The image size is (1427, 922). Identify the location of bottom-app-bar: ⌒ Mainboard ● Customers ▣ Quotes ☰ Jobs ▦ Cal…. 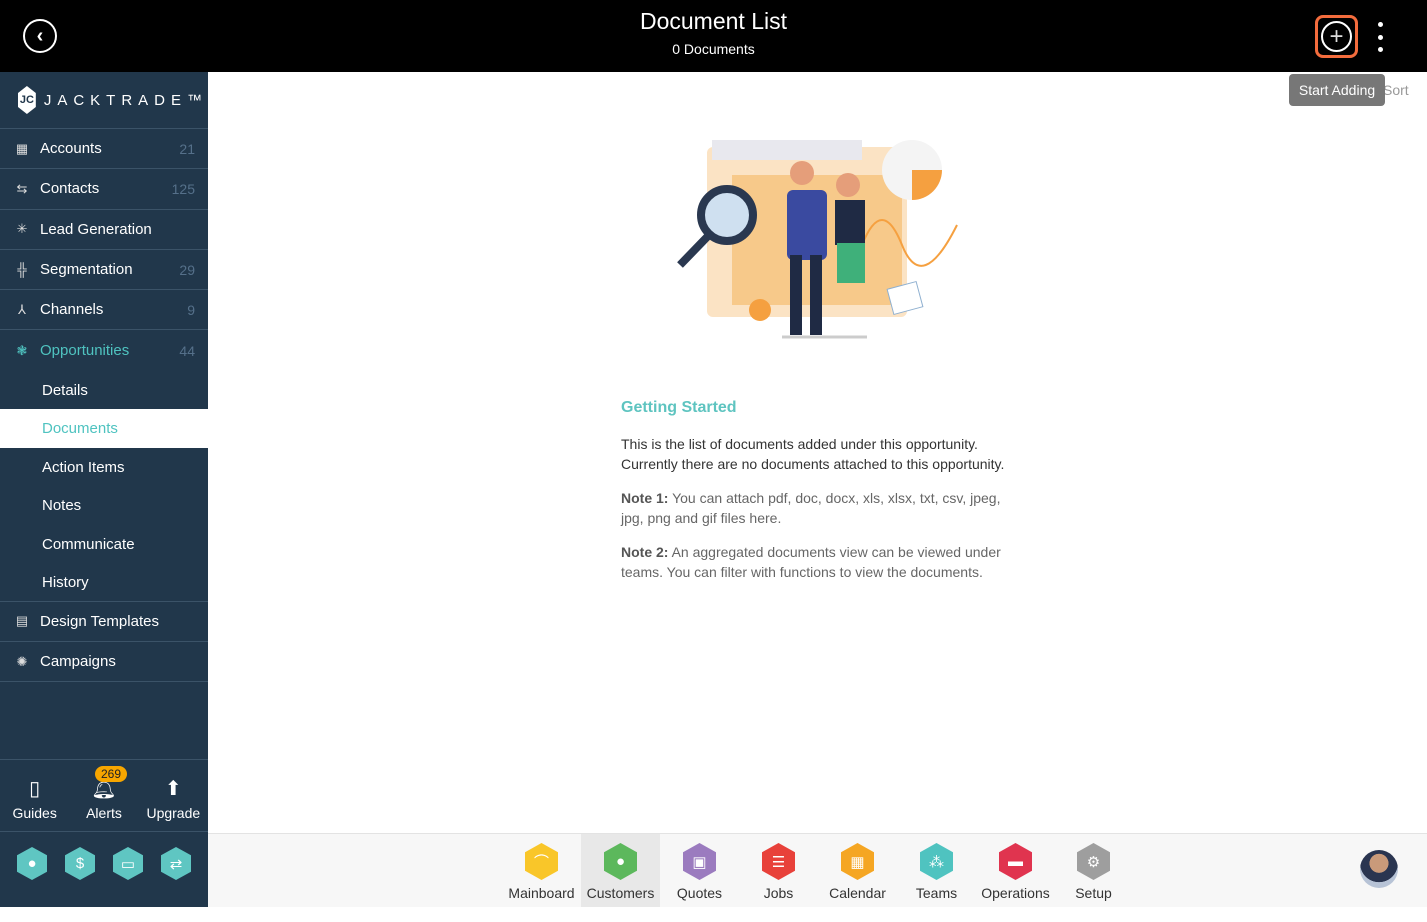
(817, 870).